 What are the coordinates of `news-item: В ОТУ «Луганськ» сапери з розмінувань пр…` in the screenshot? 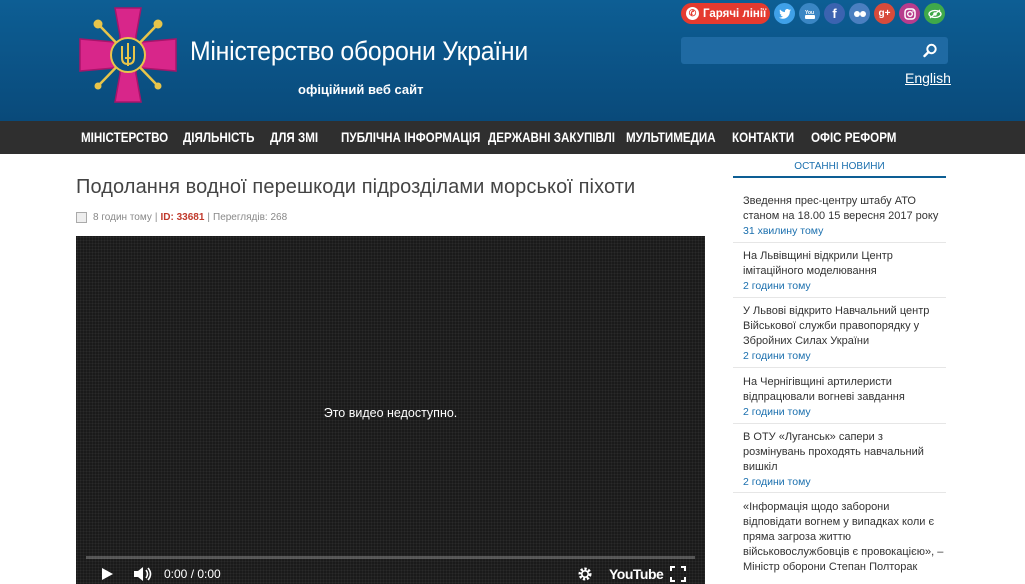 It's located at (844, 460).